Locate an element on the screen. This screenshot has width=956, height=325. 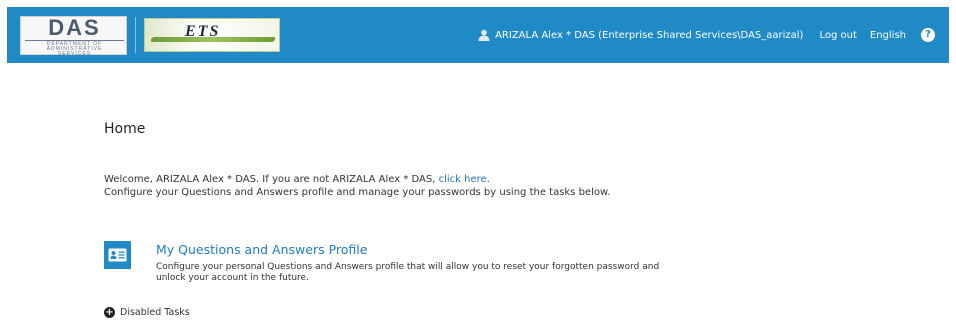
profile-card-icon is located at coordinates (117, 255).